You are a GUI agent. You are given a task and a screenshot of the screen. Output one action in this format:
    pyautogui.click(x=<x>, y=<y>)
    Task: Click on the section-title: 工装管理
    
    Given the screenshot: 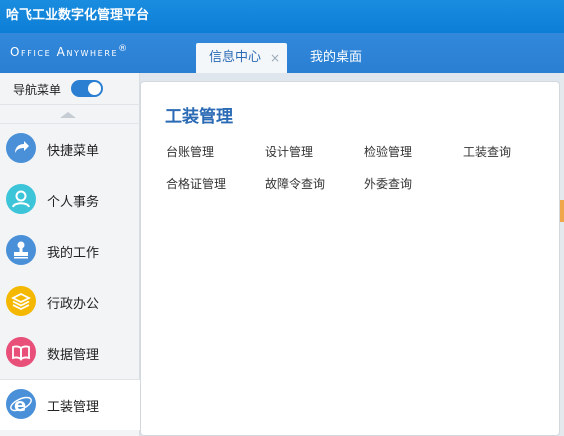 What is the action you would take?
    pyautogui.click(x=199, y=117)
    